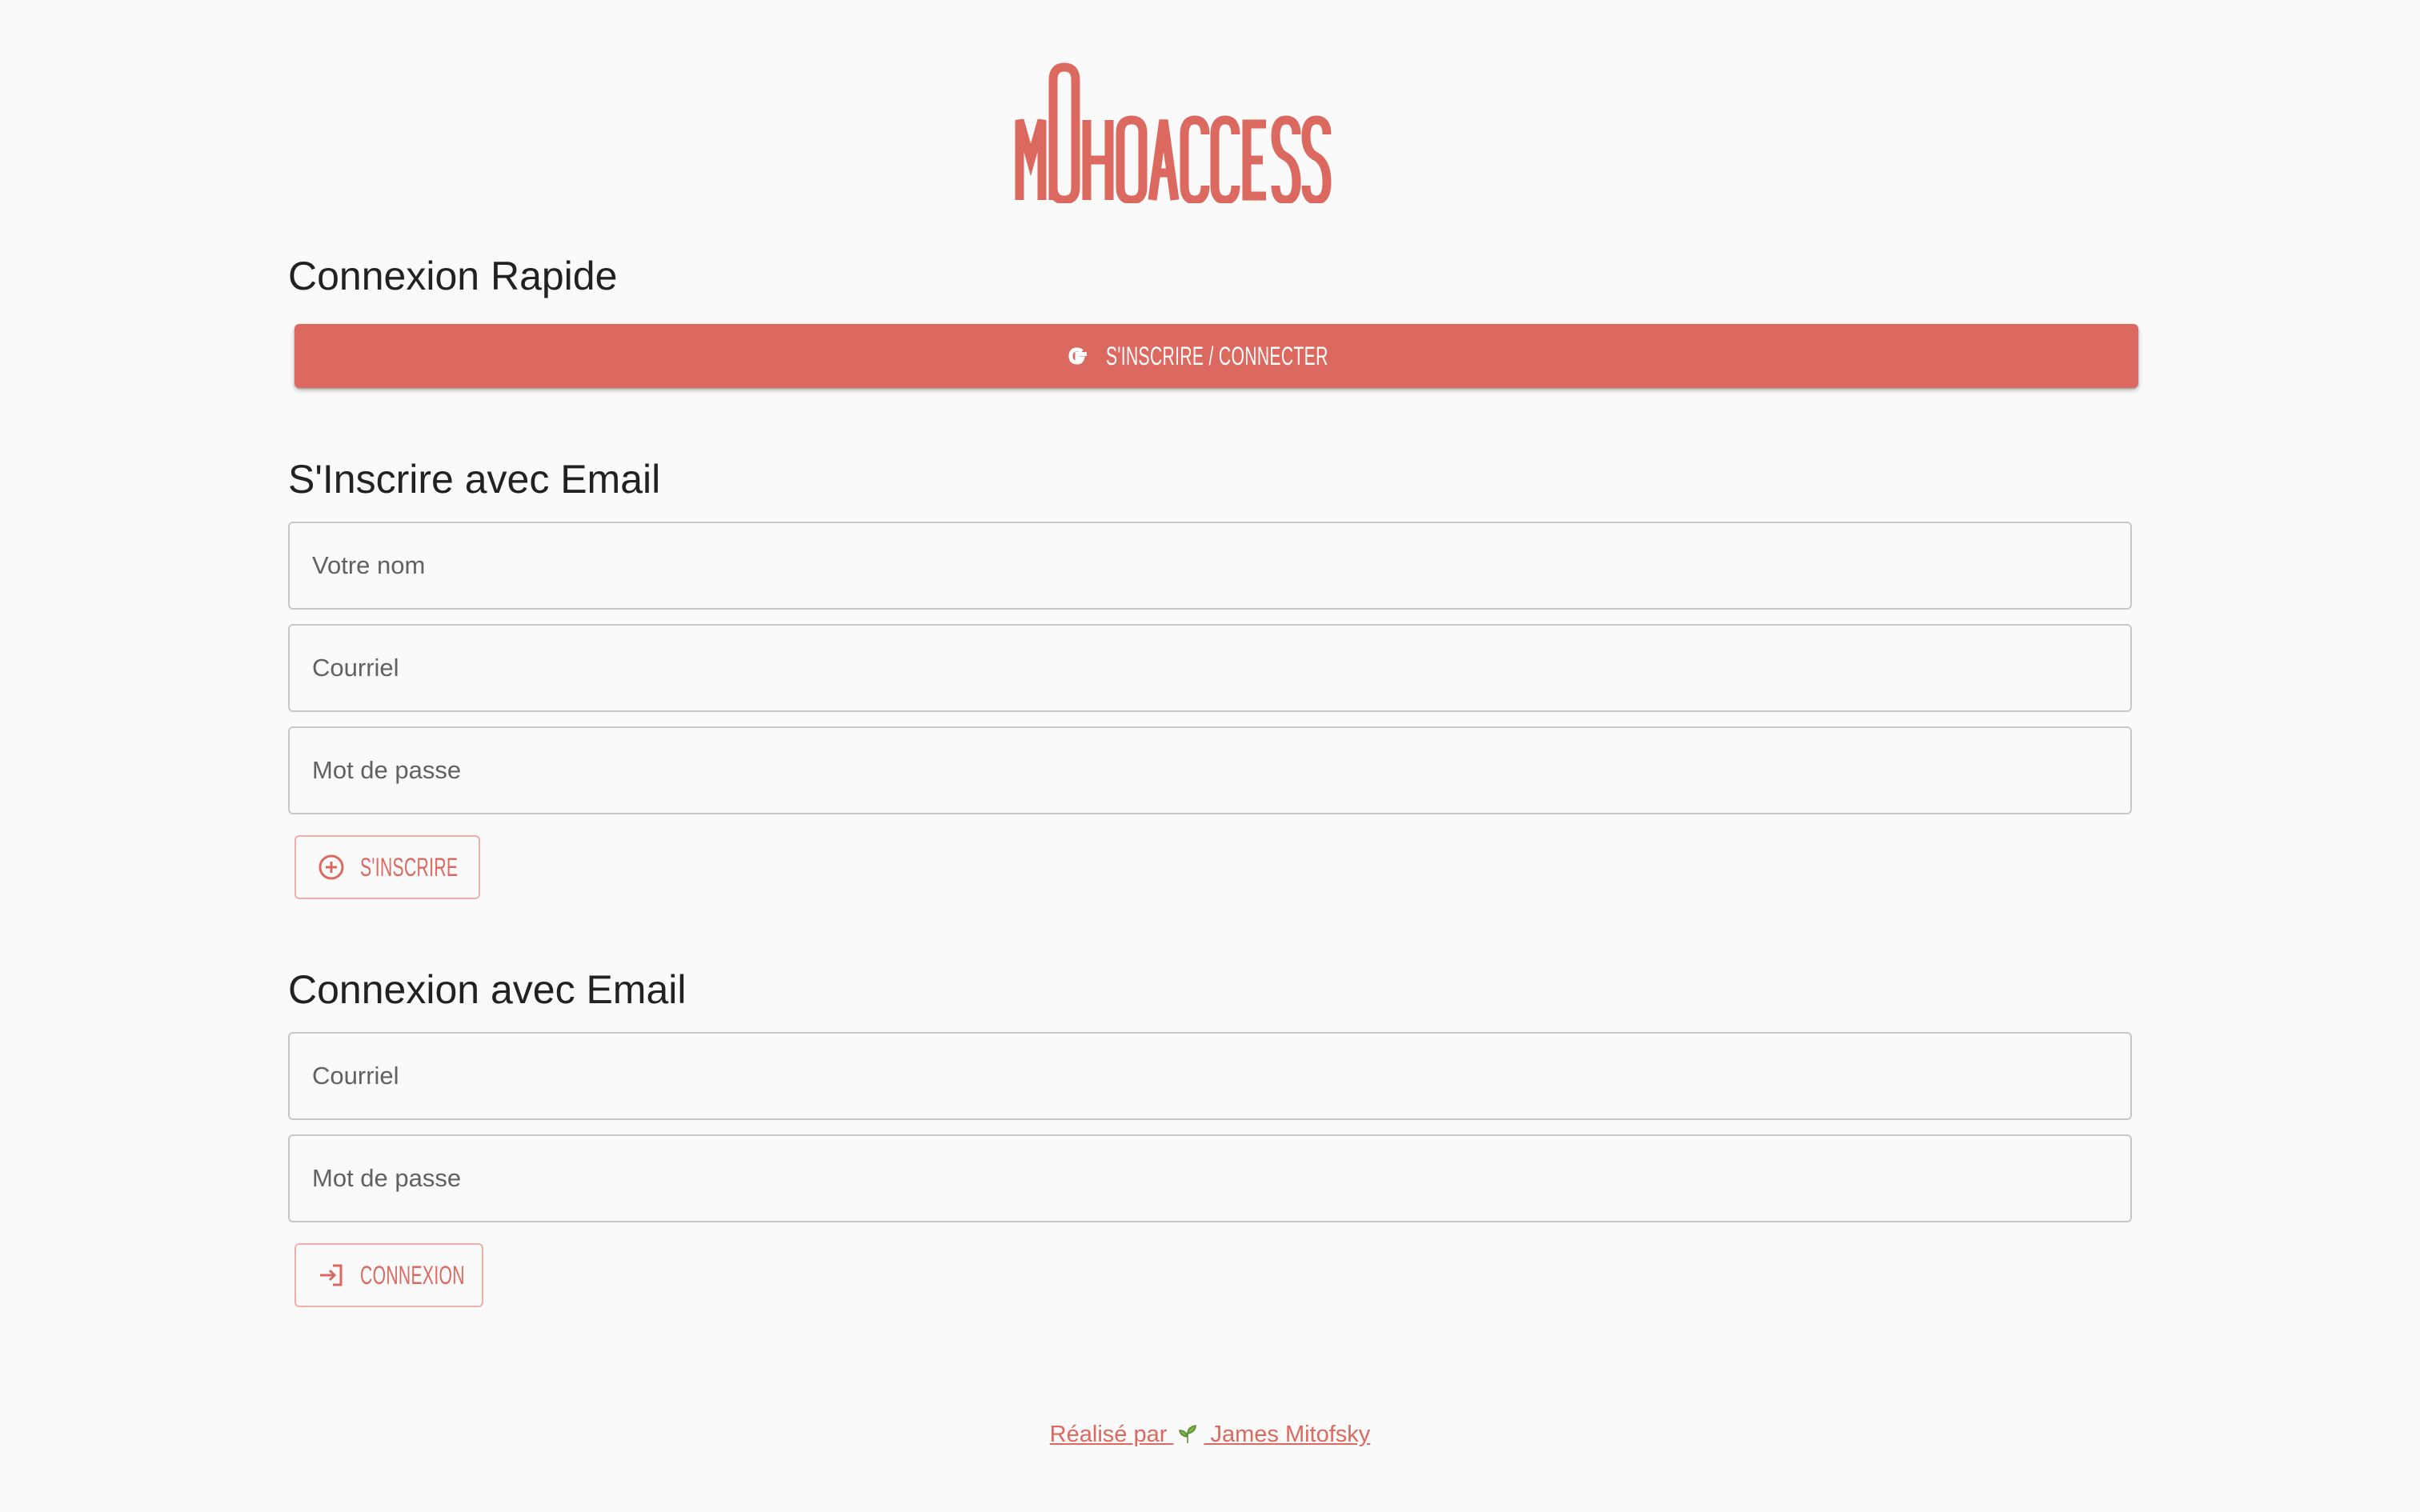  I want to click on author-link: Réalisé par James Mitofsky, so click(1210, 1434).